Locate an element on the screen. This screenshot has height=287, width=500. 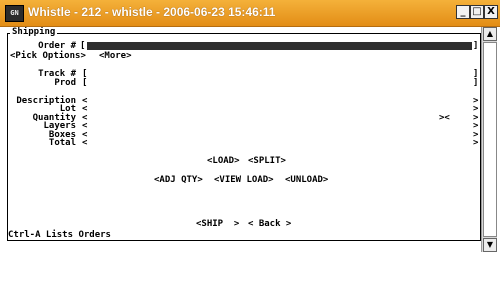
total-open: < is located at coordinates (85, 143).